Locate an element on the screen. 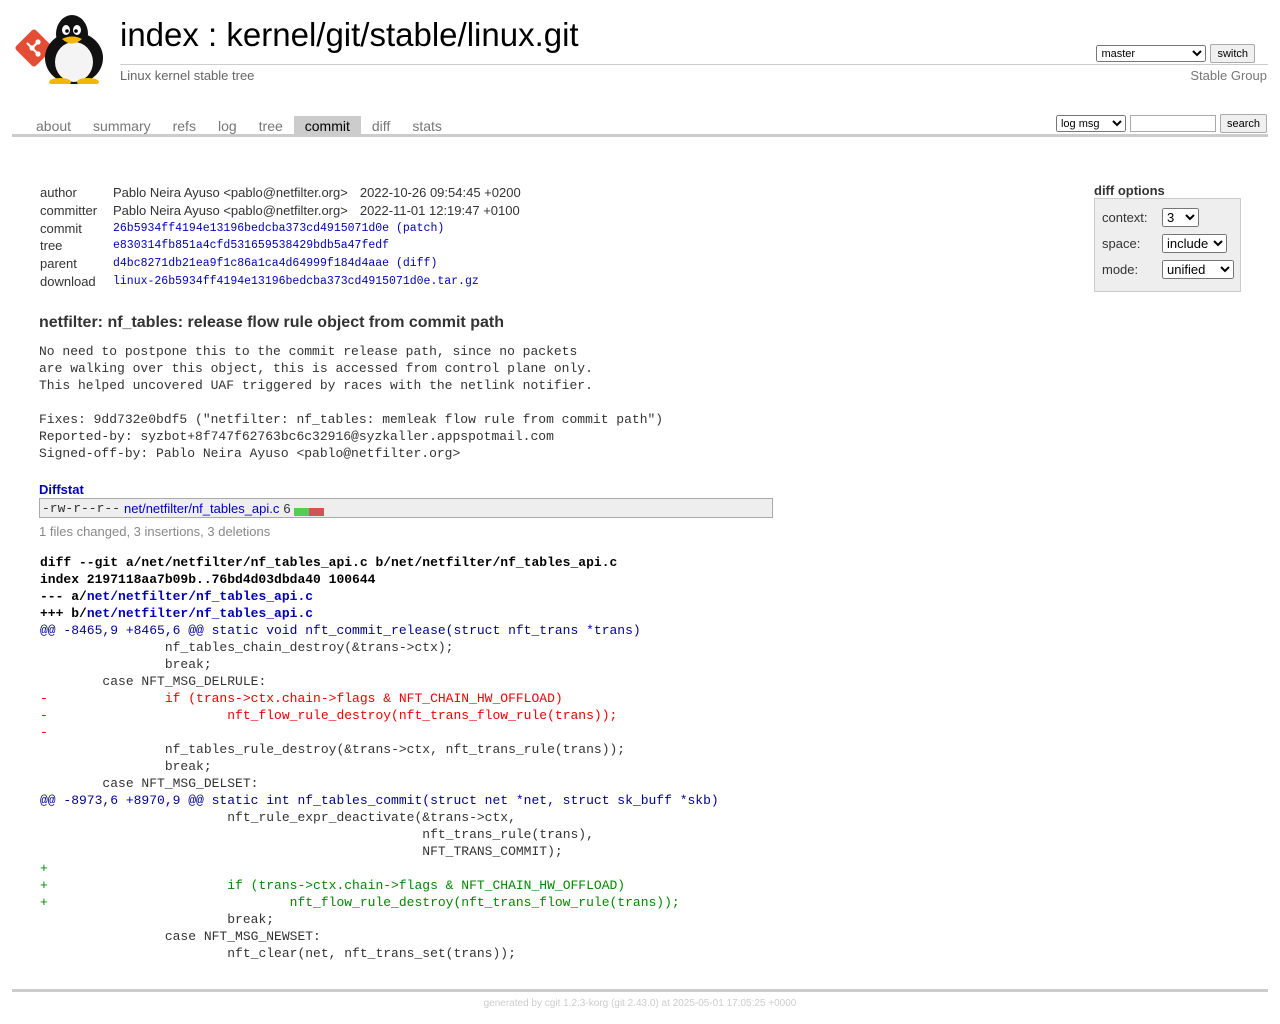  author-label: author is located at coordinates (58, 193).